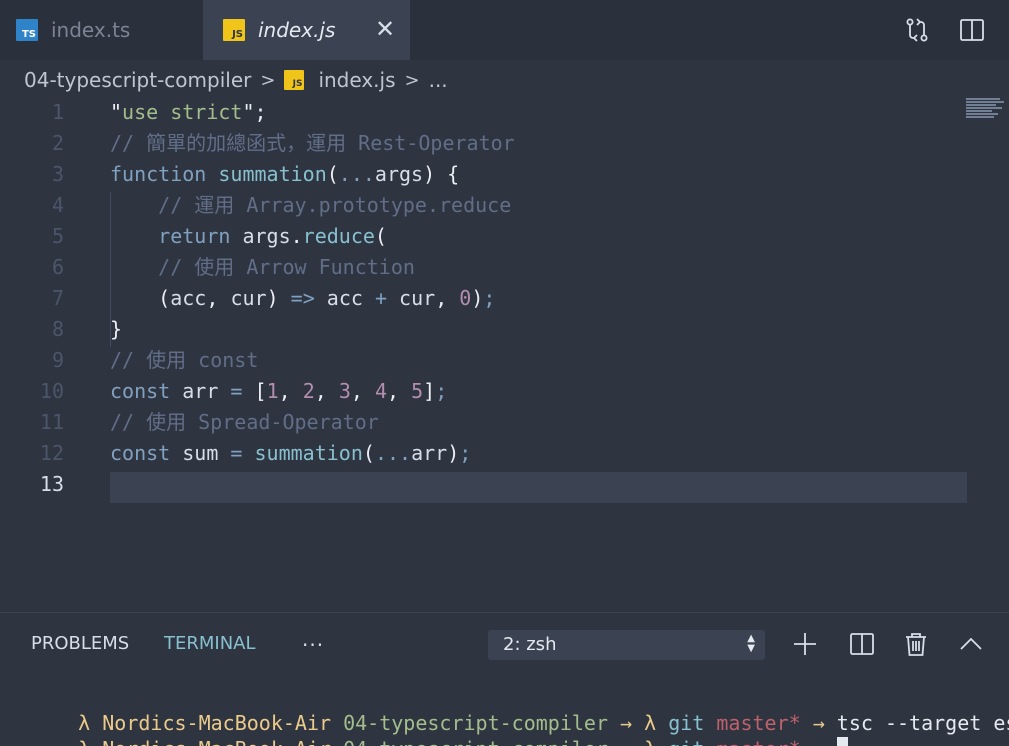 The width and height of the screenshot is (1009, 746). I want to click on code-token: 0, so click(465, 298).